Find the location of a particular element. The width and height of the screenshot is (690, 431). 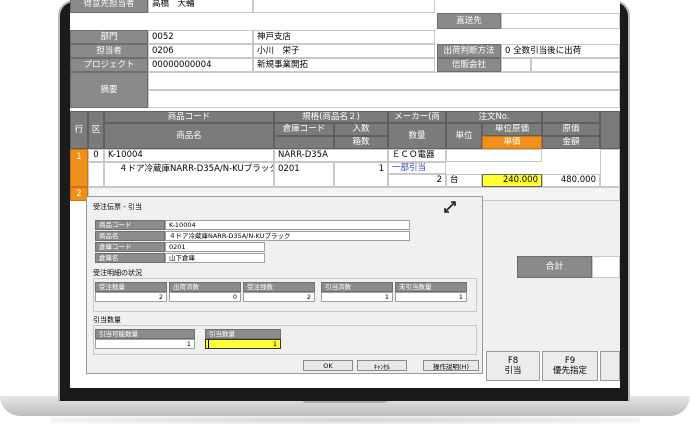

juchu-suryou-label: 受注数量 is located at coordinates (131, 287).